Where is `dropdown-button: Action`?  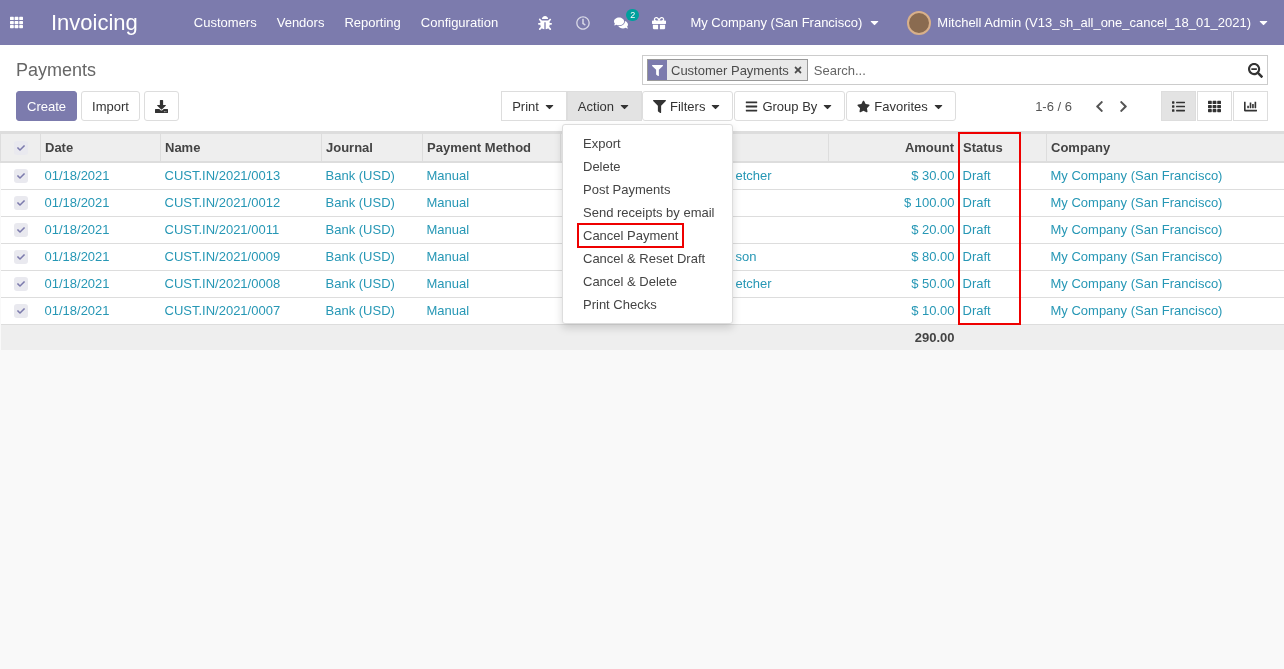
dropdown-button: Action is located at coordinates (604, 106).